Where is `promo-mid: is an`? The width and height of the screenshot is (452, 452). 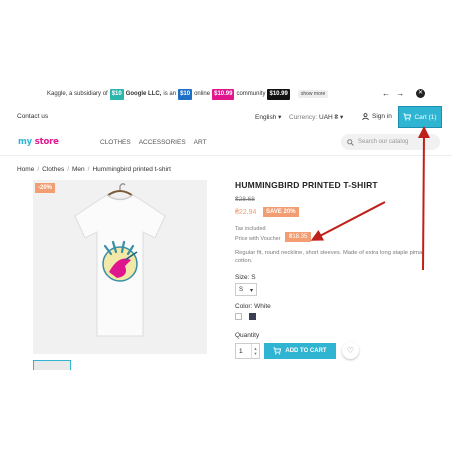
promo-mid: is an is located at coordinates (170, 94).